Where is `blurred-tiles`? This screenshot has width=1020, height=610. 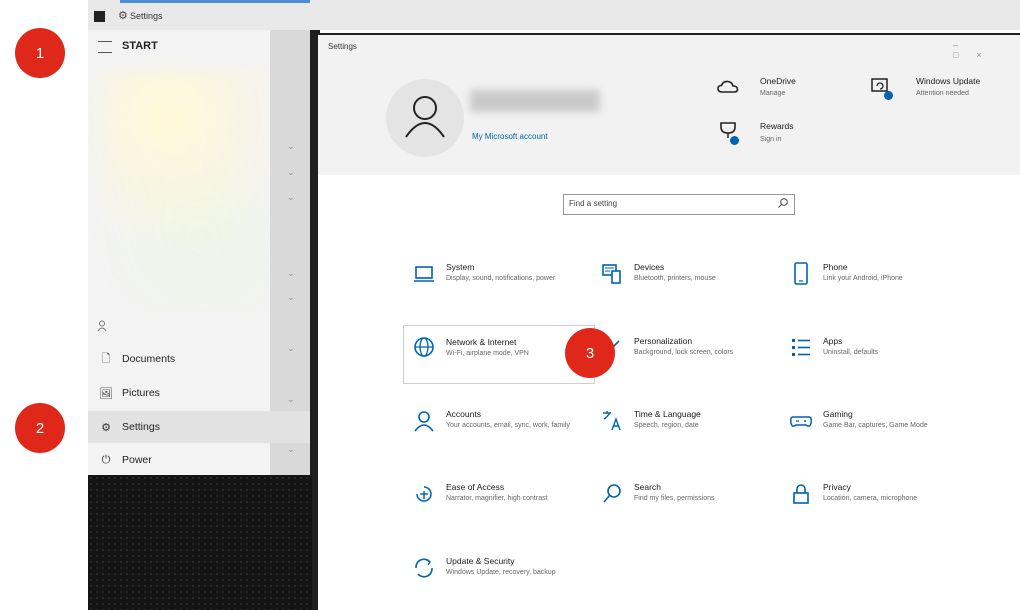
blurred-tiles is located at coordinates (185, 190).